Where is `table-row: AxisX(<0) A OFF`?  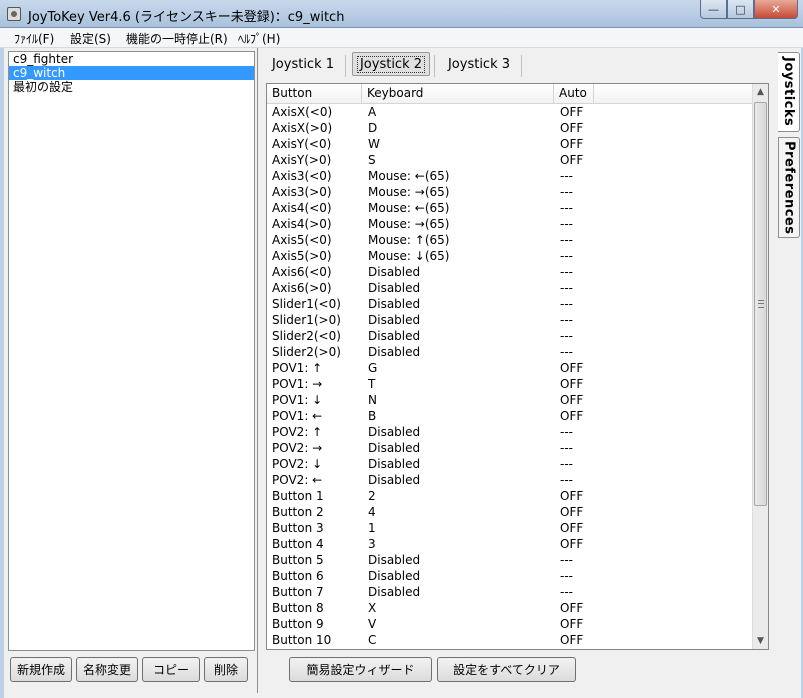 table-row: AxisX(<0) A OFF is located at coordinates (510, 112).